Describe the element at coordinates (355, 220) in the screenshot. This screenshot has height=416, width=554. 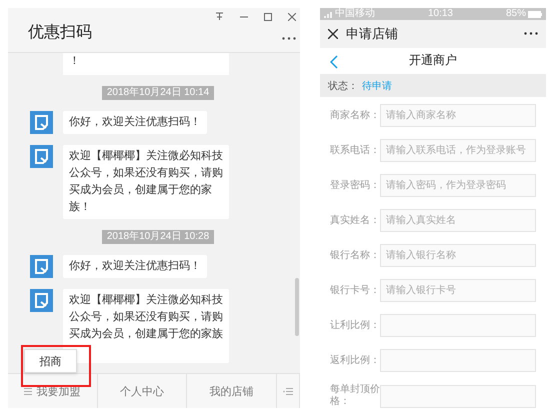
I see `field-label: 真实姓名：` at that location.